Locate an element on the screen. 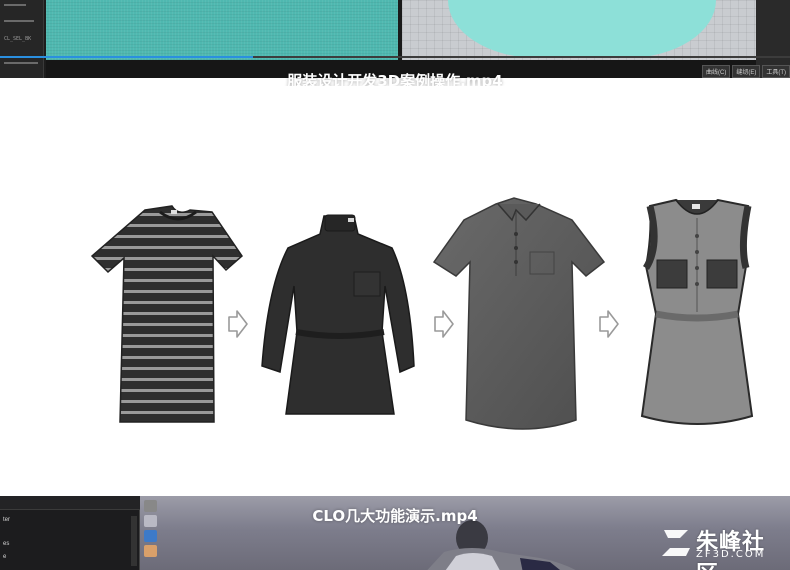 This screenshot has width=790, height=570. panel-row: e is located at coordinates (4, 557).